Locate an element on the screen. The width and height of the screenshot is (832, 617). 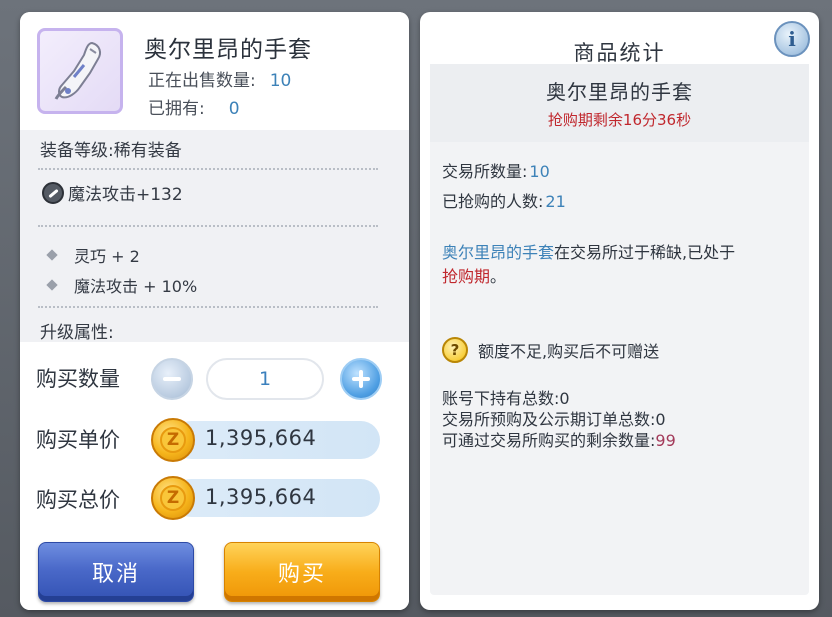
panel-title: 商品统计 is located at coordinates (619, 53).